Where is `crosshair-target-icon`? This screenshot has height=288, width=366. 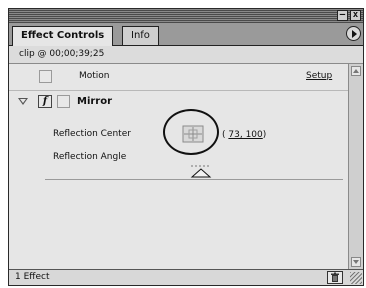
crosshair-target-icon is located at coordinates (193, 134).